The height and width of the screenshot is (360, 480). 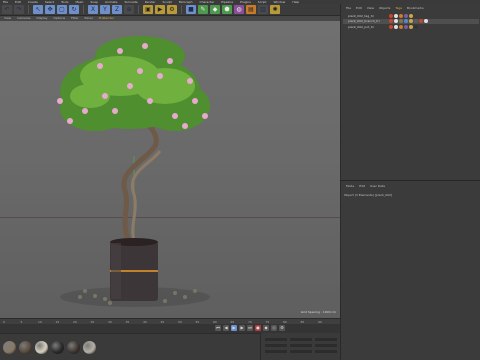 I want to click on object-manager-menu: File Edit View Objects Tags Bookmarks, so click(x=410, y=8).